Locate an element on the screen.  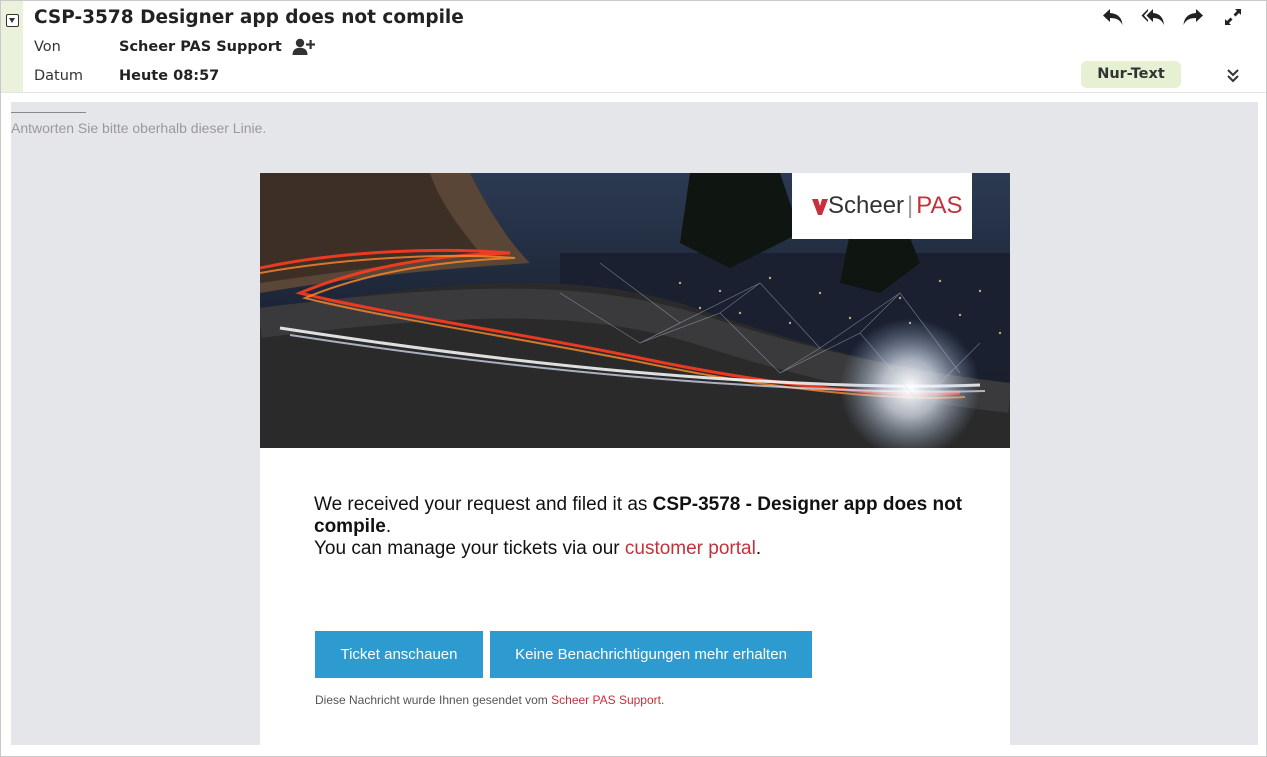
logo-brand: Scheer is located at coordinates (866, 205).